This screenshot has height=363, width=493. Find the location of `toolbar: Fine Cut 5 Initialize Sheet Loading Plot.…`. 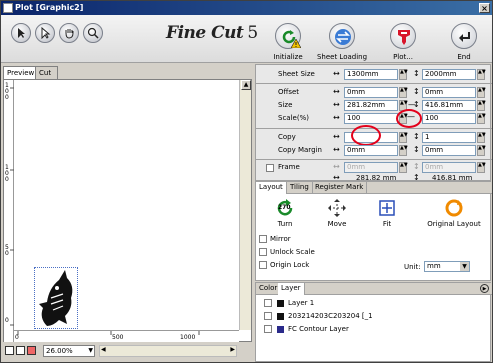

toolbar: Fine Cut 5 Initialize Sheet Loading Plot.… is located at coordinates (246, 39).